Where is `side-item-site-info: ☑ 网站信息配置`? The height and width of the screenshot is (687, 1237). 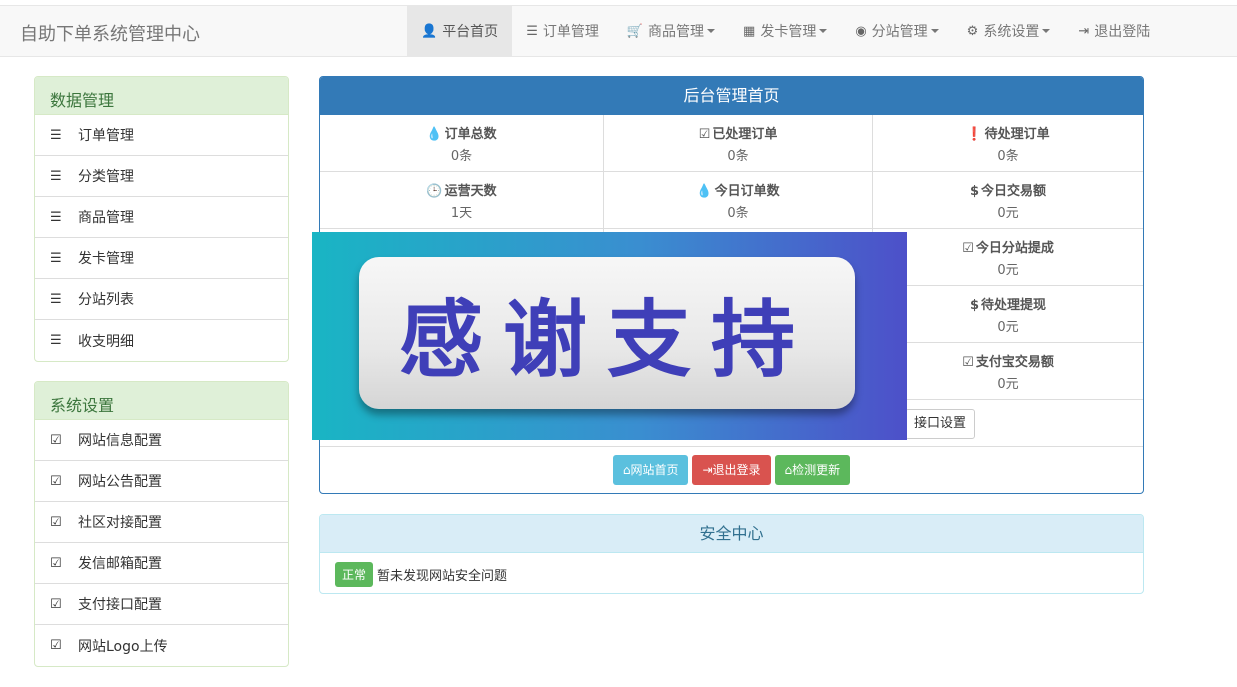 side-item-site-info: ☑ 网站信息配置 is located at coordinates (161, 440).